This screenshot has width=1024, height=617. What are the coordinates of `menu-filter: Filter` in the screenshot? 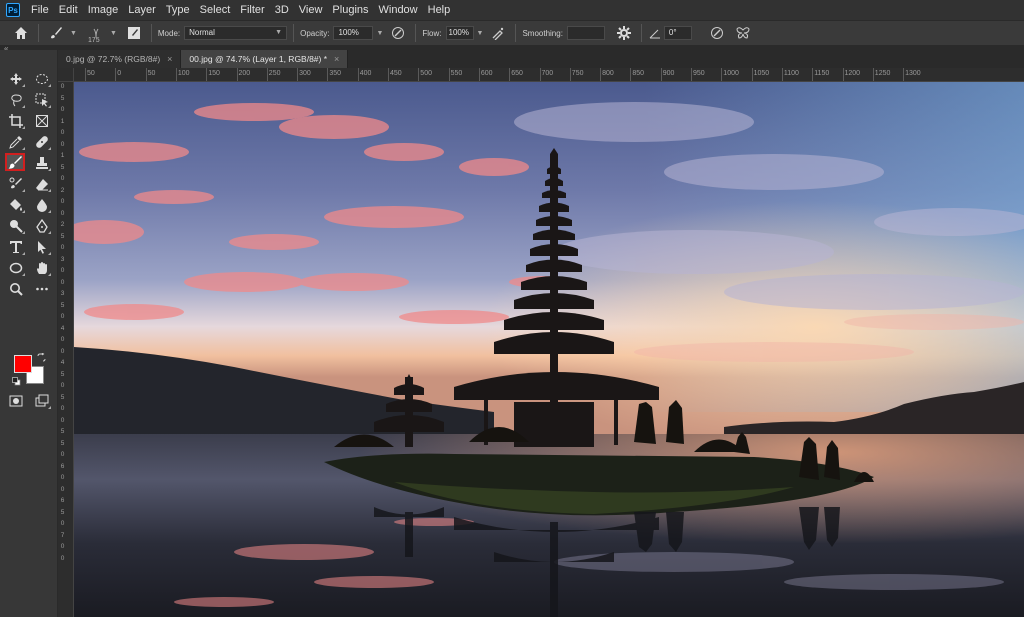 It's located at (252, 10).